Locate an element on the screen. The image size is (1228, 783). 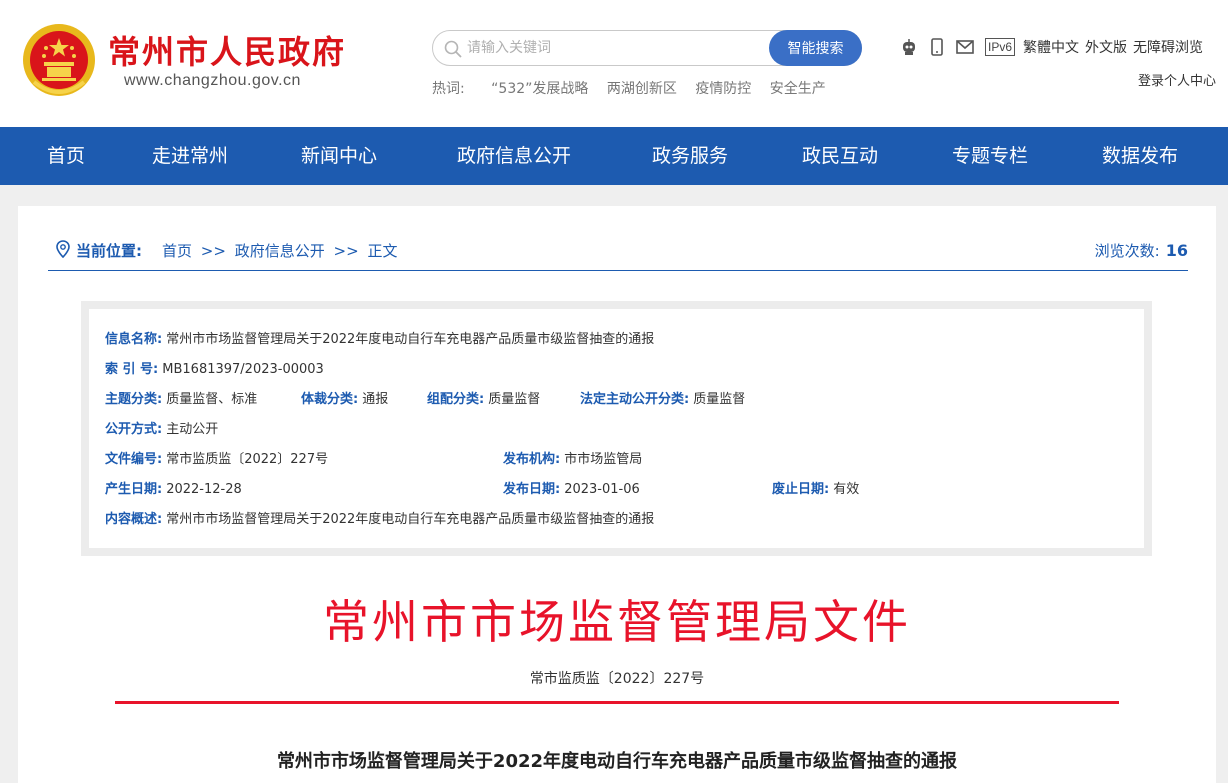
top-tools: IPv6 繁體中文 外文版 无障碍浏览 is located at coordinates (1054, 47).